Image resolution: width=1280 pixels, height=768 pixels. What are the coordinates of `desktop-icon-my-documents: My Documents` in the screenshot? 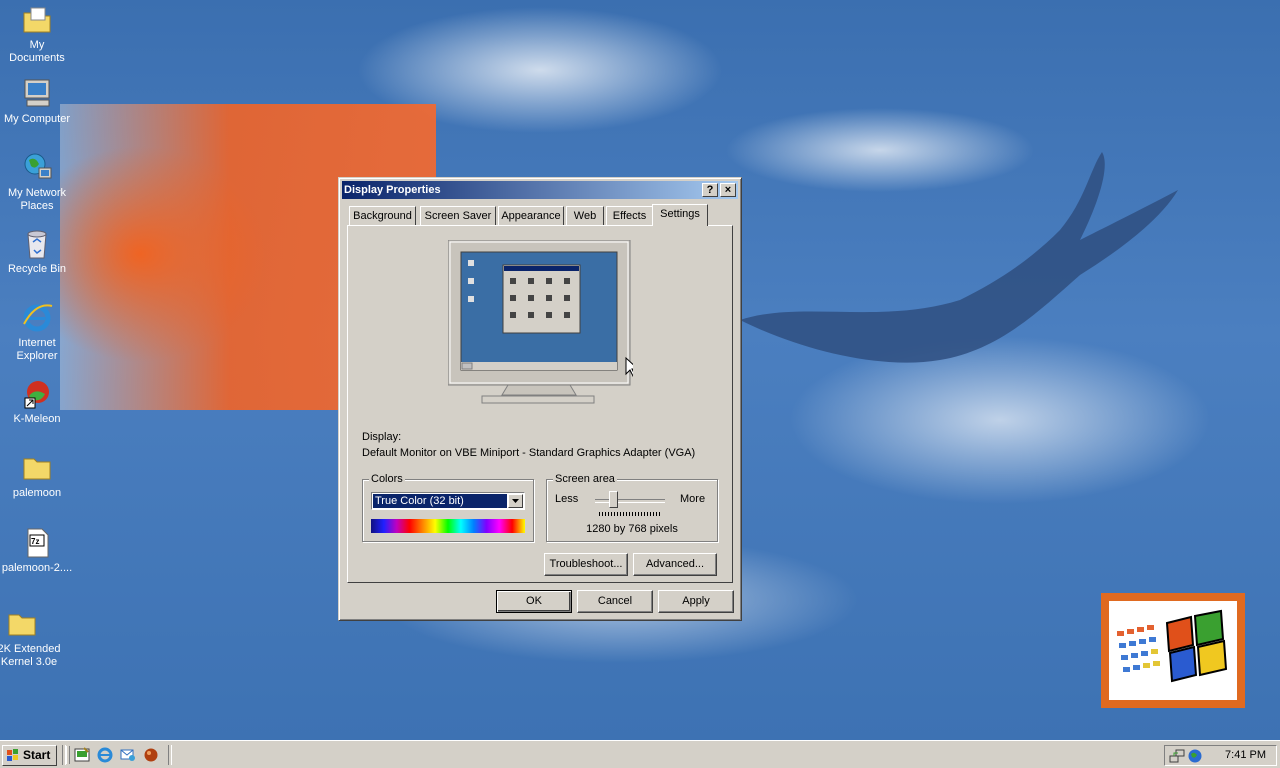 It's located at (37, 34).